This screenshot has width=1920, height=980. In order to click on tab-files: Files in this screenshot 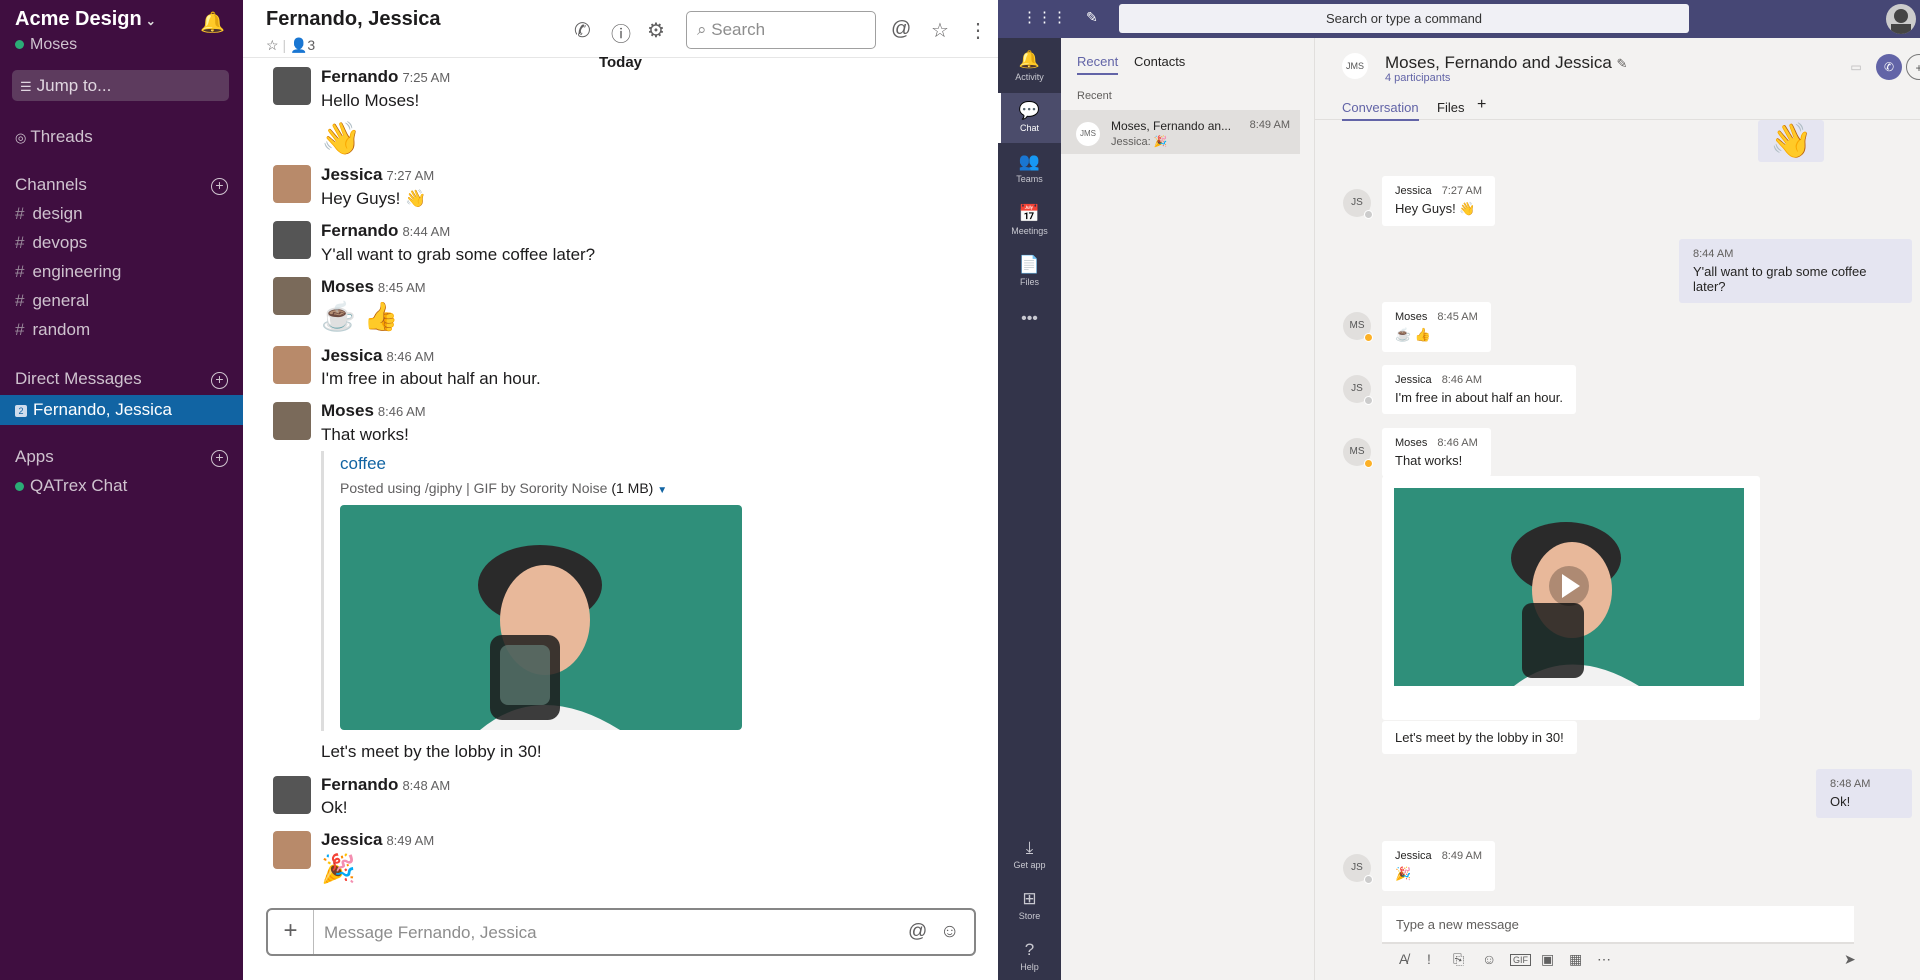, I will do `click(1450, 107)`.